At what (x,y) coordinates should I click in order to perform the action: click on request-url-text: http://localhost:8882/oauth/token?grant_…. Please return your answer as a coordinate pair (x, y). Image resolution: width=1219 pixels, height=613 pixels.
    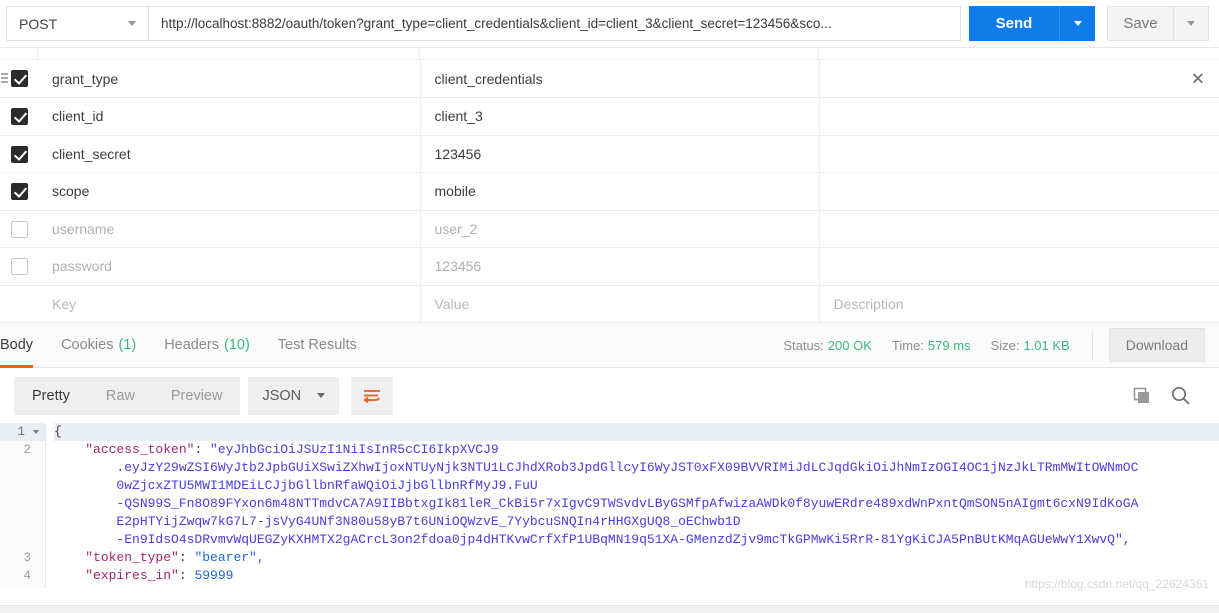
    Looking at the image, I should click on (496, 23).